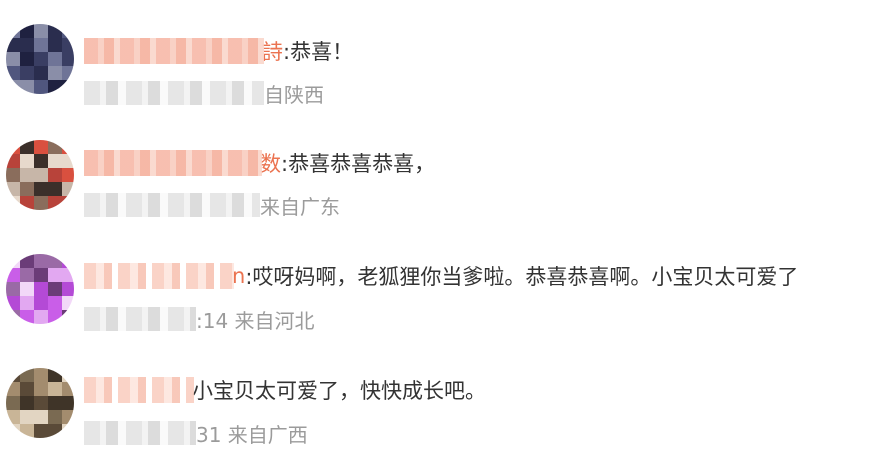  I want to click on comment-body: 詩 :恭喜！, so click(218, 51).